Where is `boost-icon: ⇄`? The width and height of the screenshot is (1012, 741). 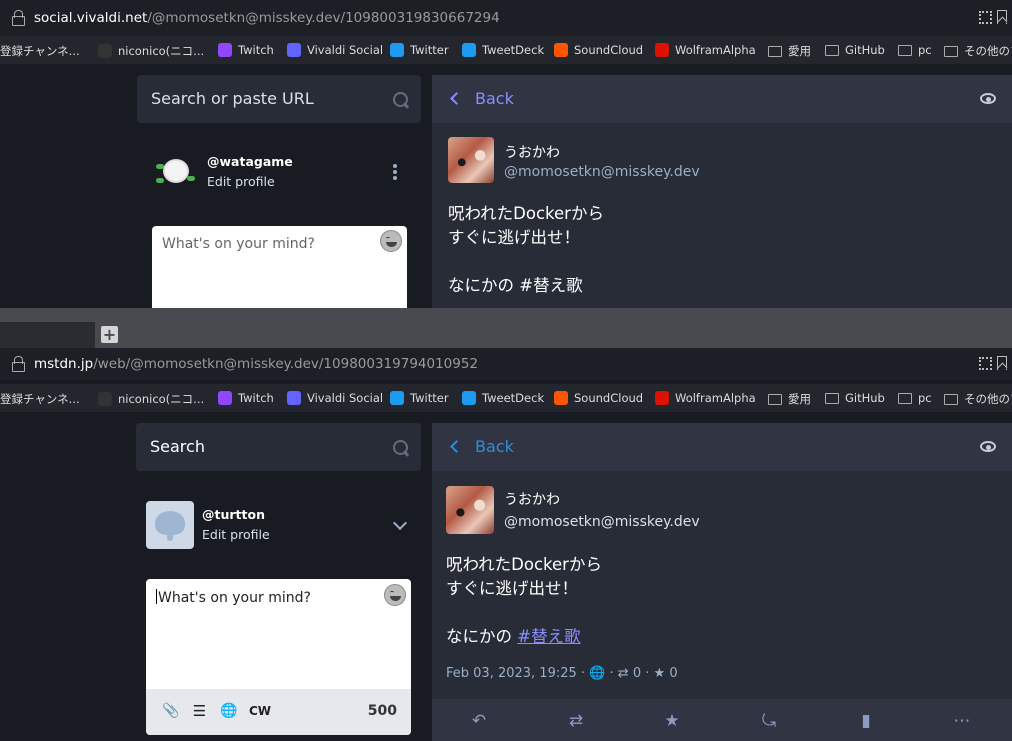 boost-icon: ⇄ is located at coordinates (576, 721).